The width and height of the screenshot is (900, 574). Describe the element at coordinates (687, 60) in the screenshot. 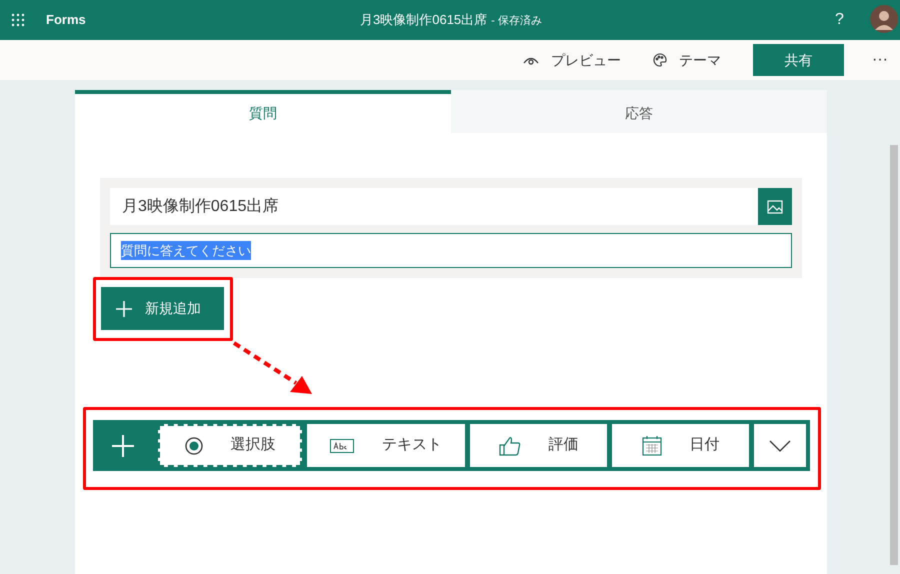

I see `theme-button: テーマ` at that location.